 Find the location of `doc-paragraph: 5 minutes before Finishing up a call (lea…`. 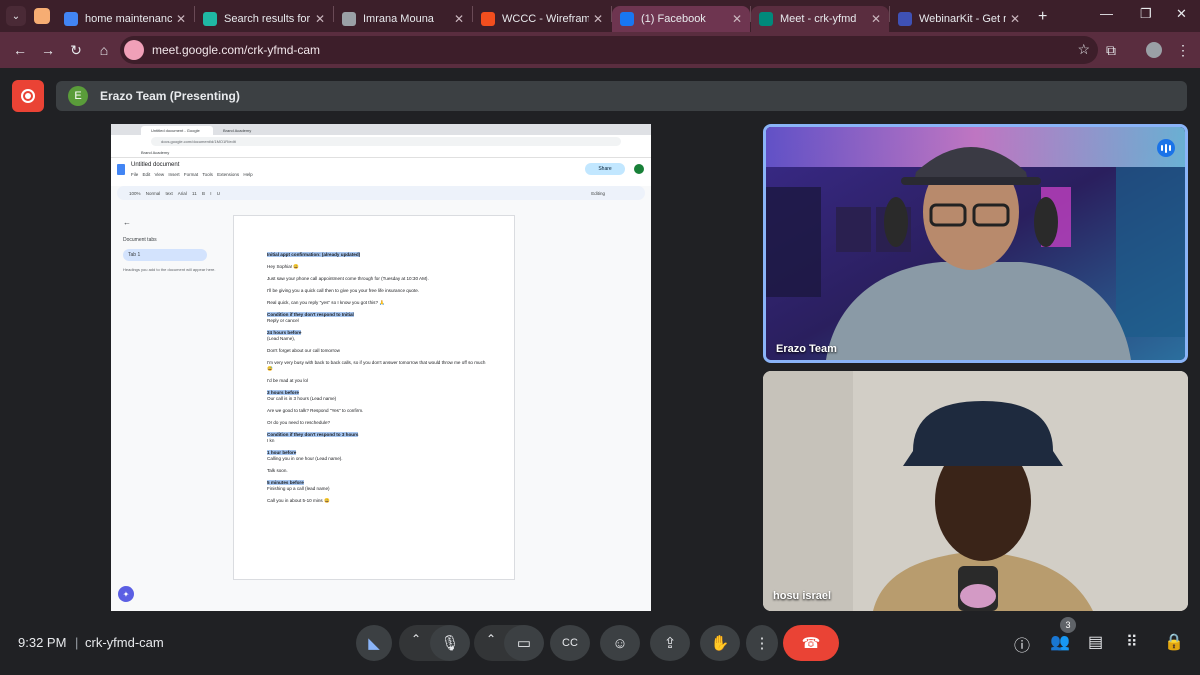

doc-paragraph: 5 minutes before Finishing up a call (lea… is located at coordinates (379, 486).